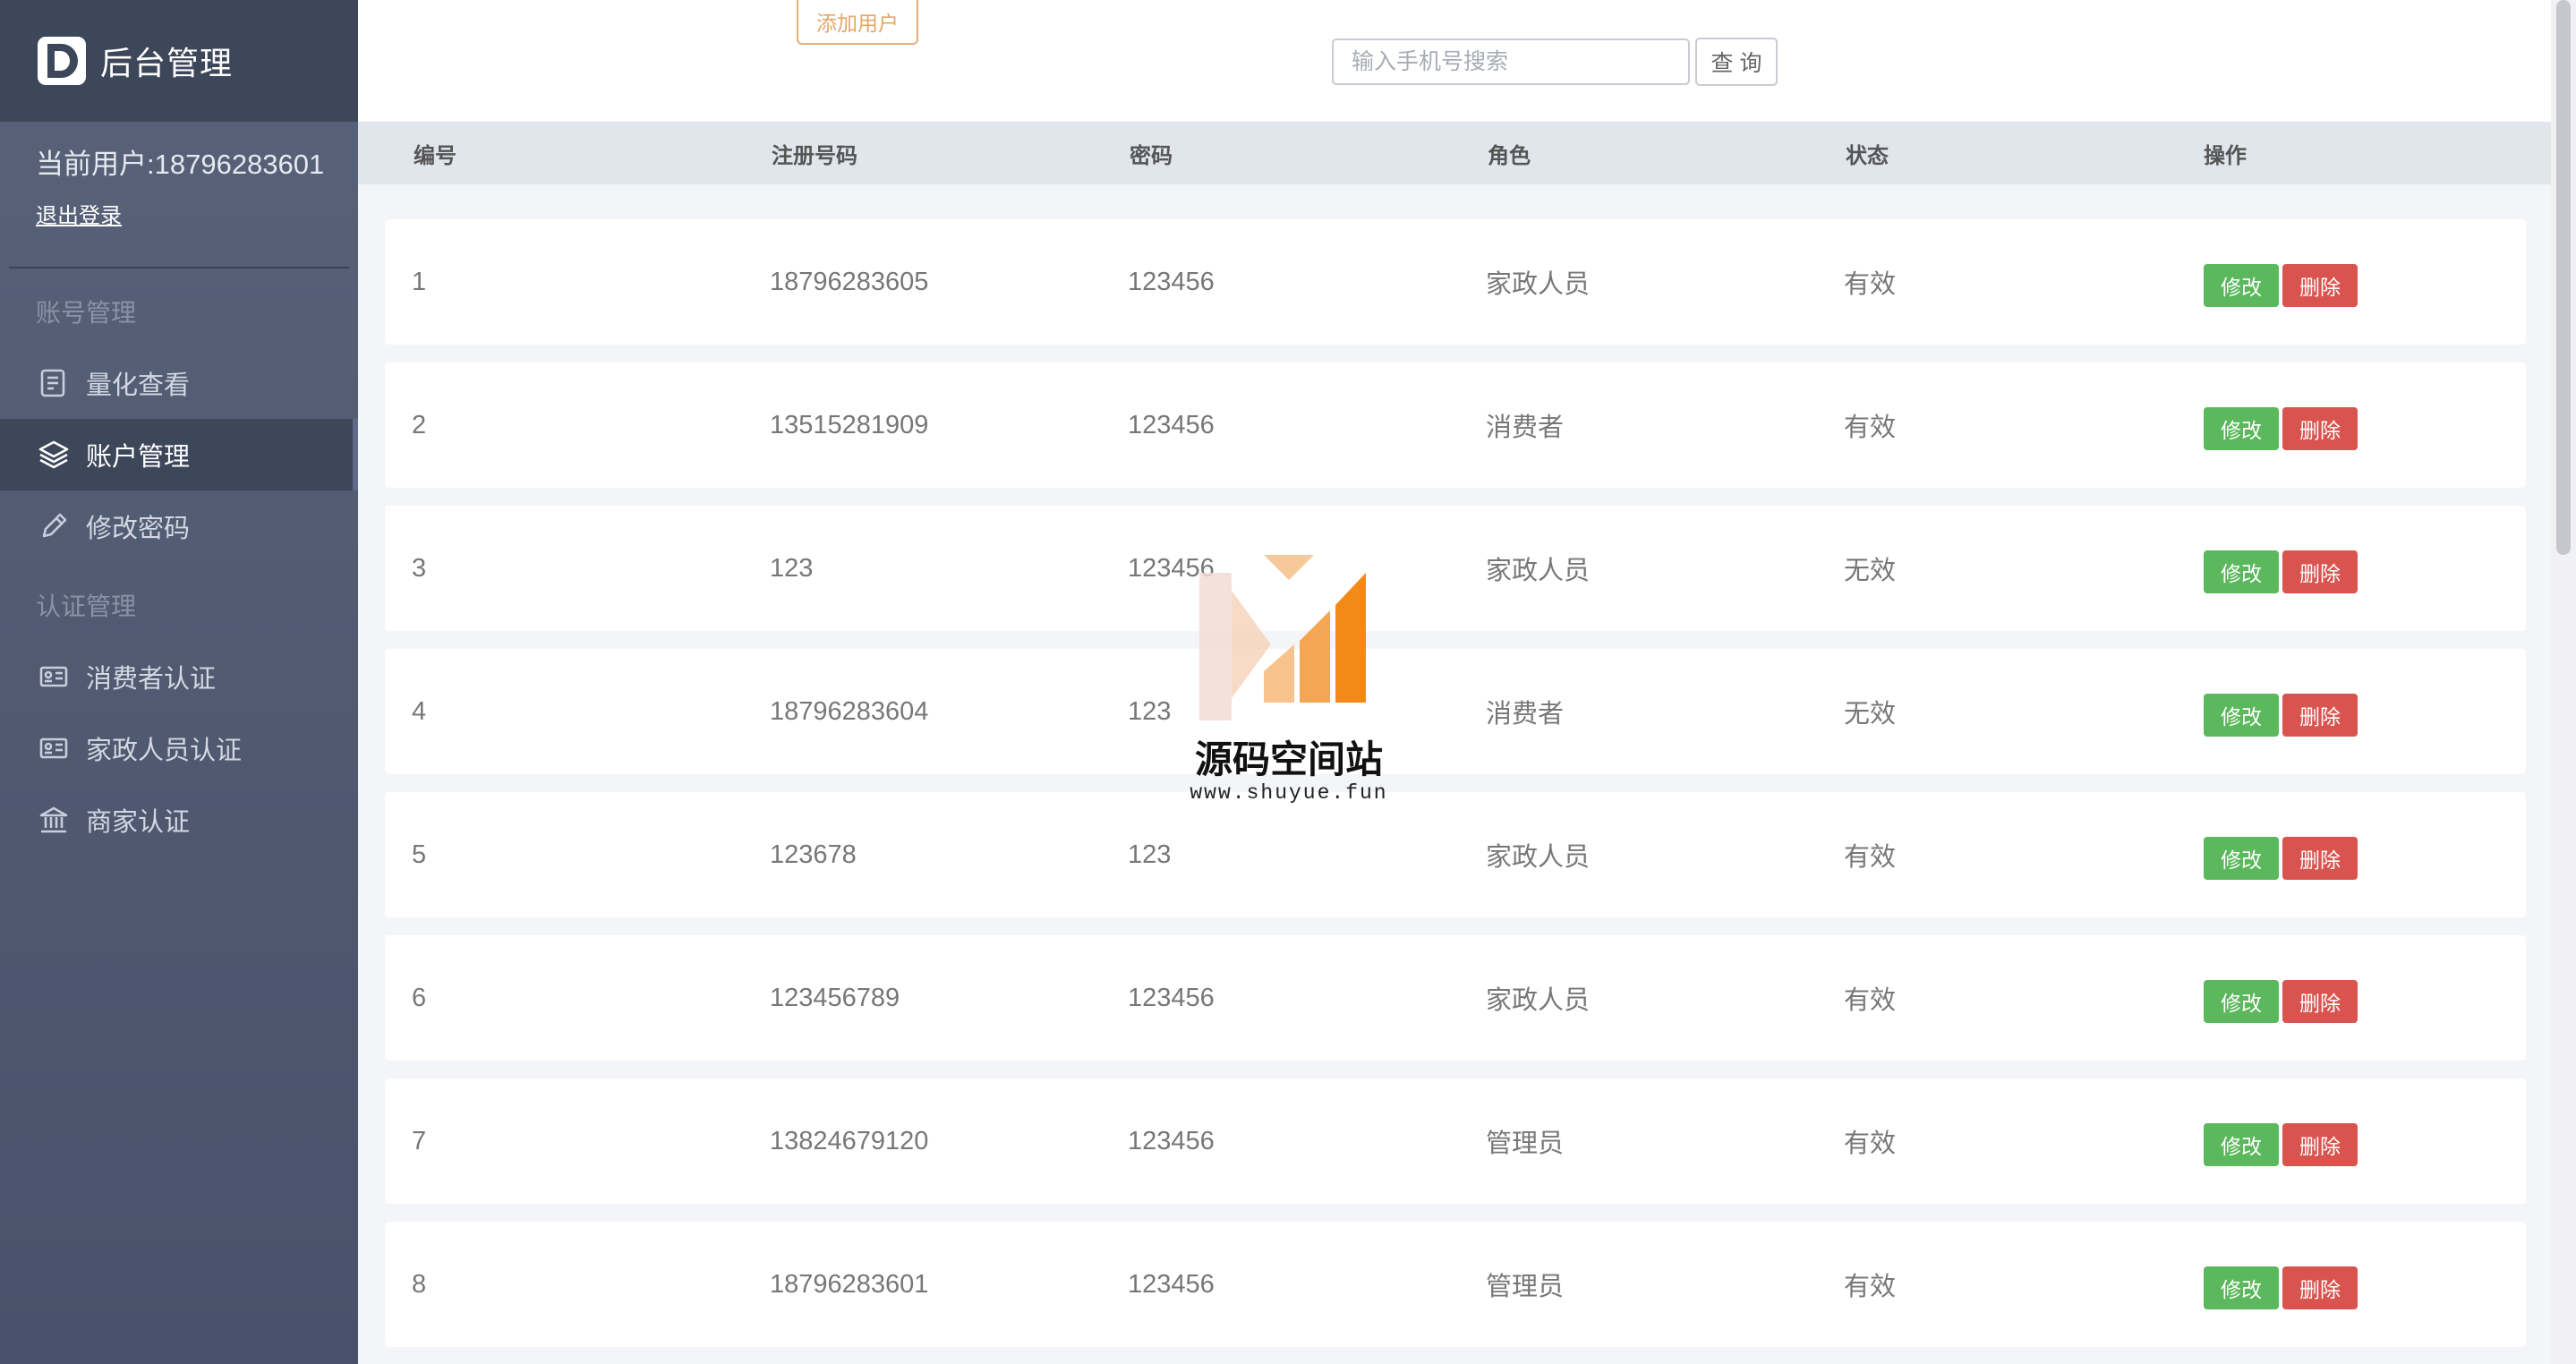 Image resolution: width=2576 pixels, height=1364 pixels. Describe the element at coordinates (167, 63) in the screenshot. I see `brand-title: 后台管理` at that location.